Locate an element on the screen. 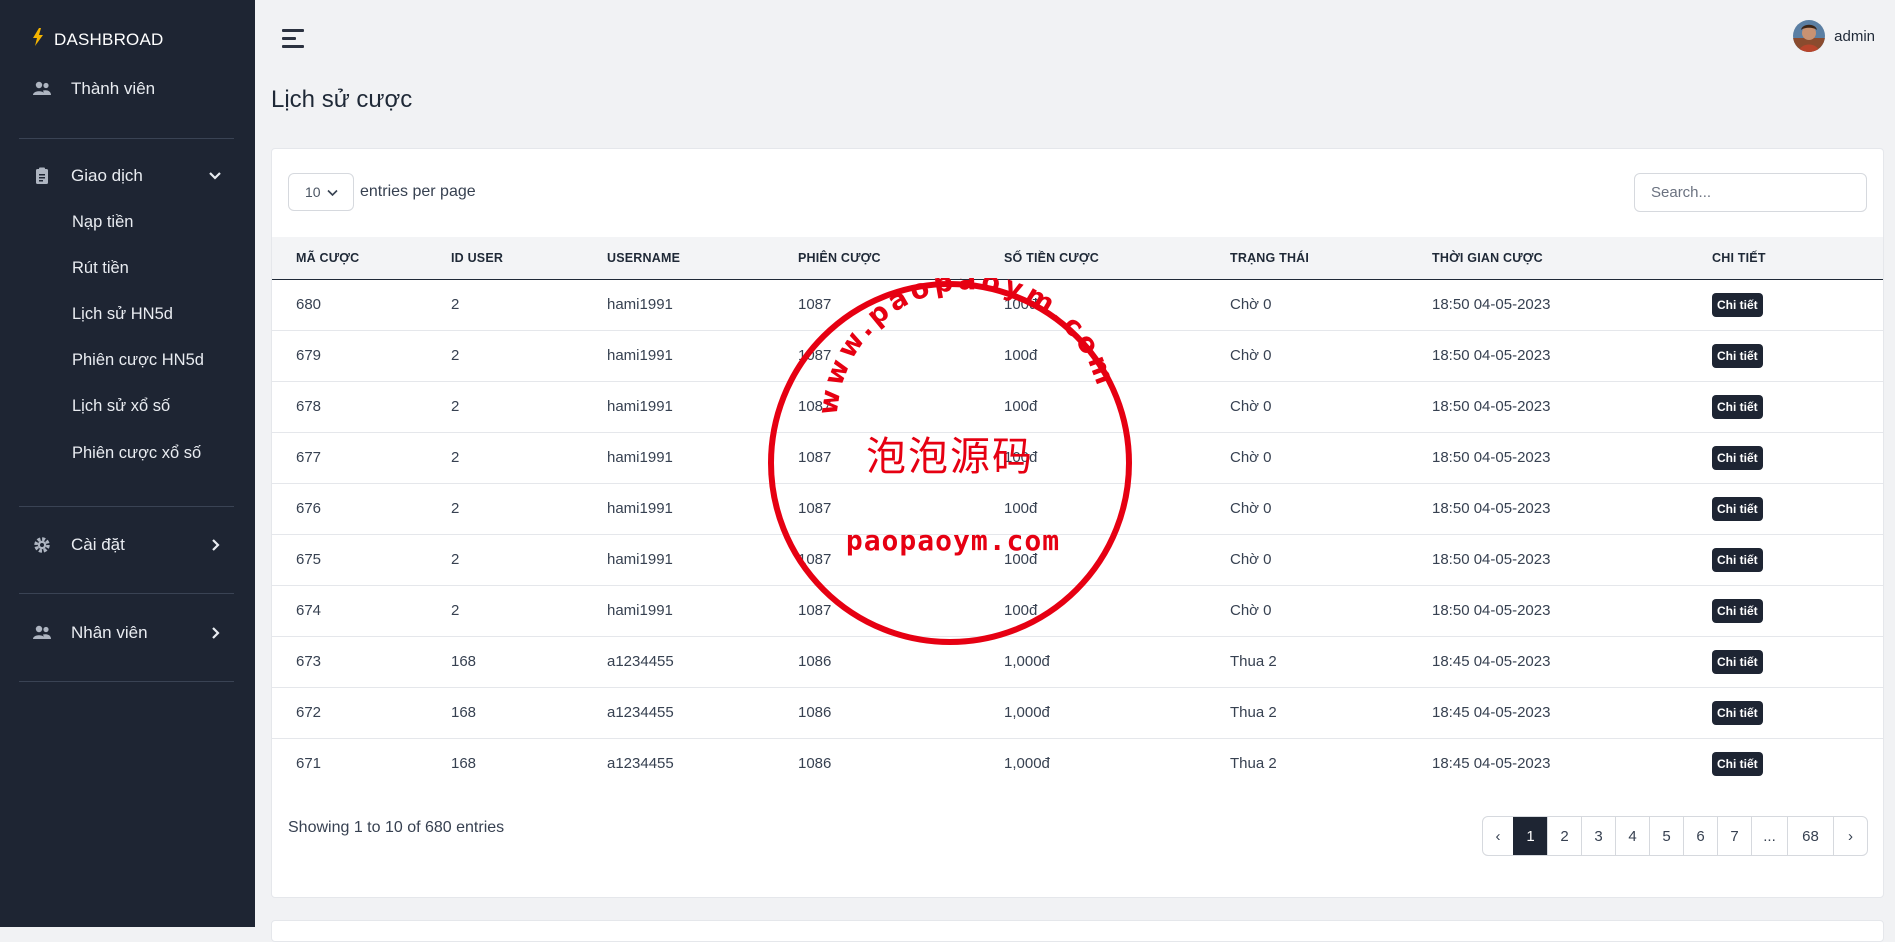  sidebar-item-settings: Cài đặt is located at coordinates (127, 545).